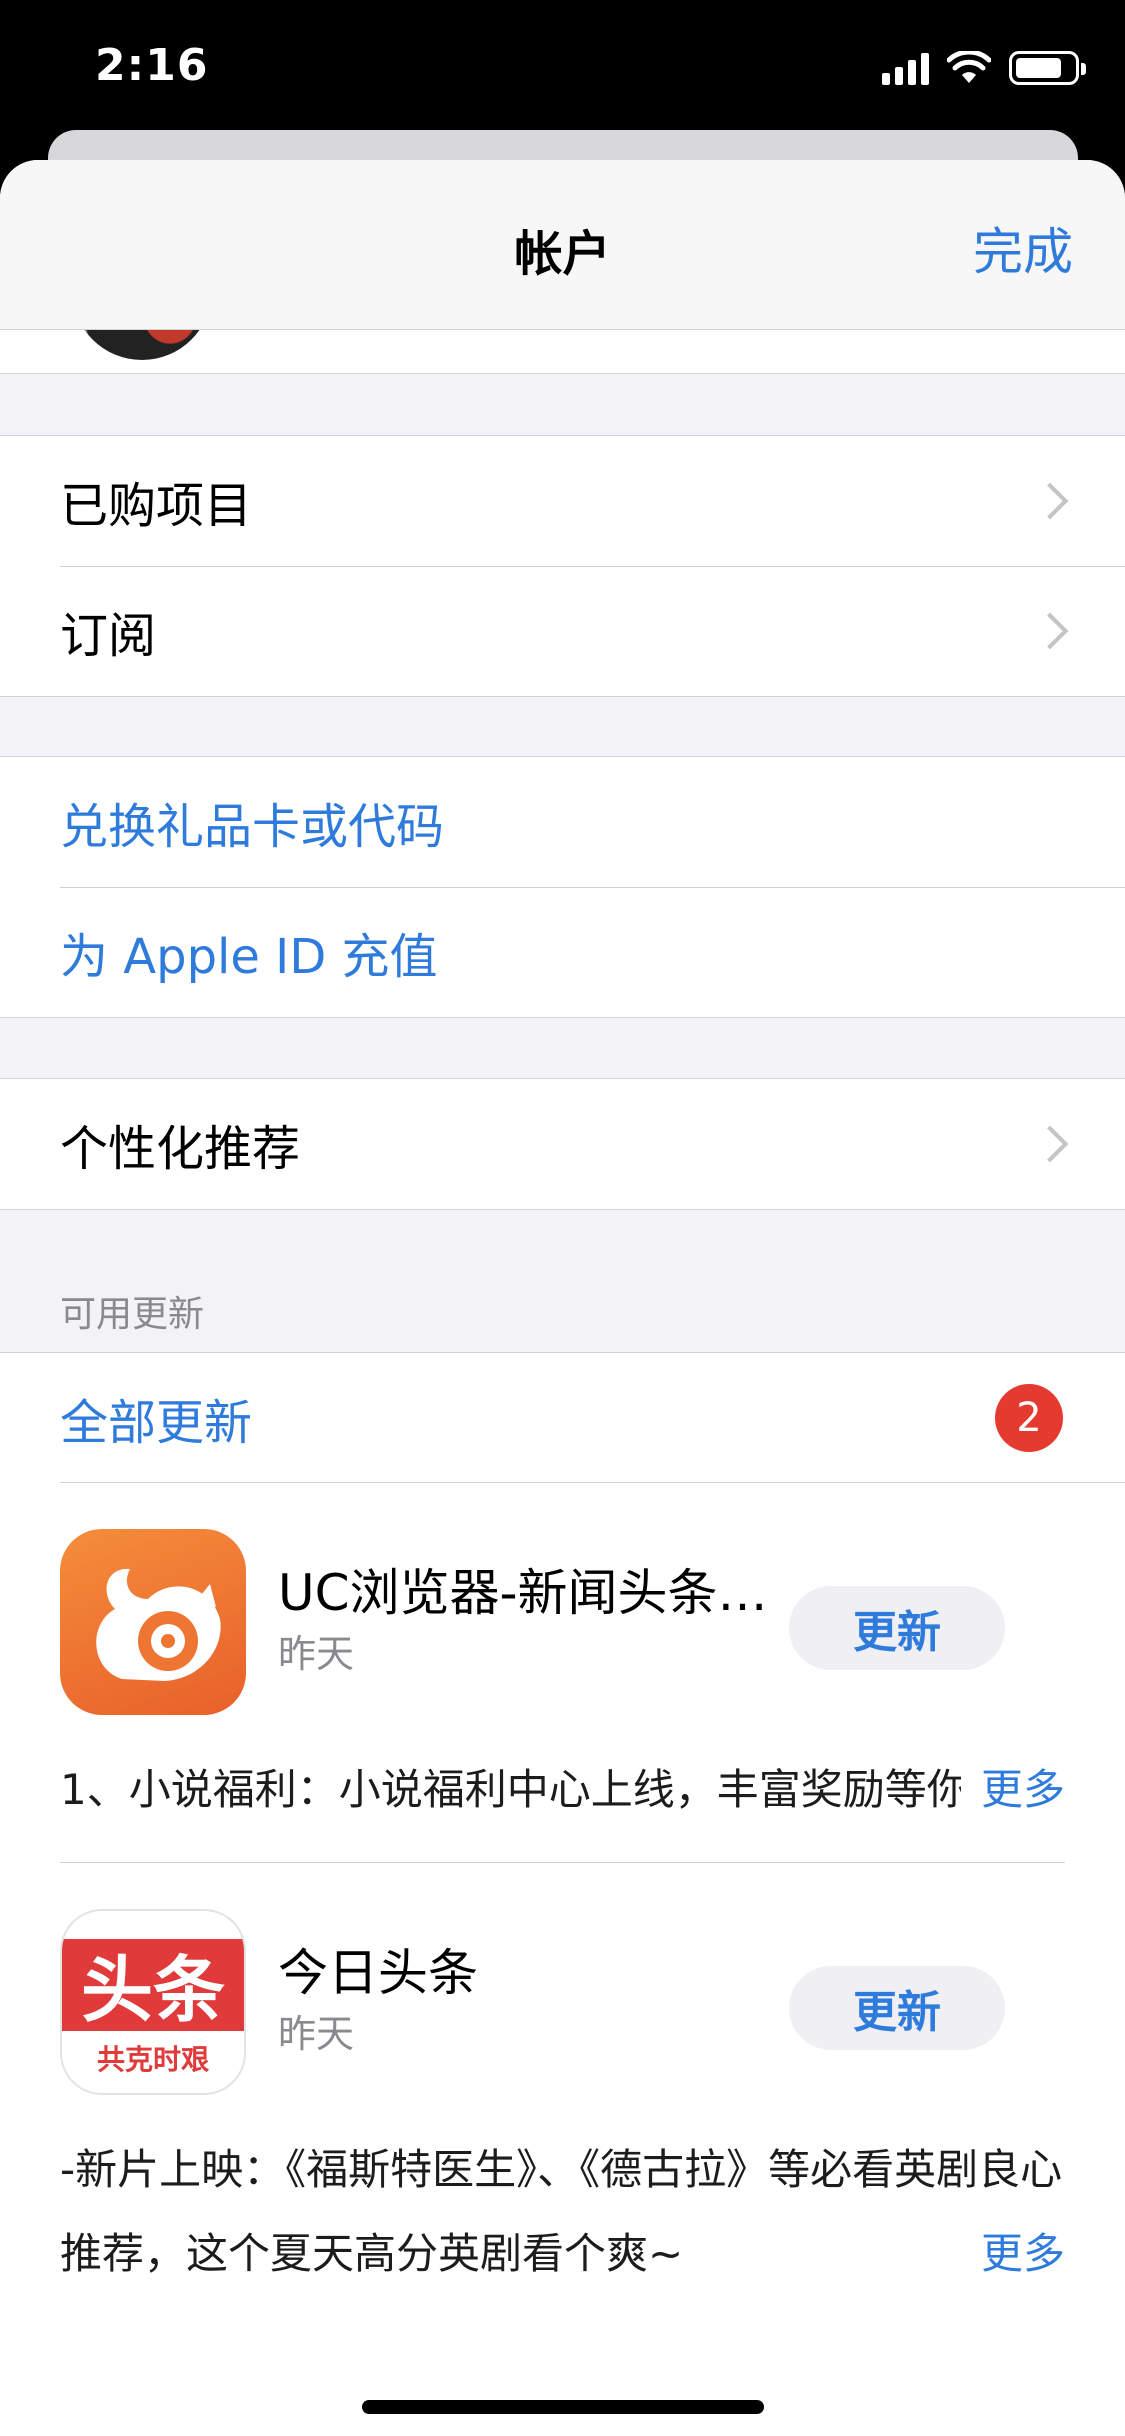 The image size is (1125, 2436). What do you see at coordinates (969, 67) in the screenshot?
I see `wifi-icon` at bounding box center [969, 67].